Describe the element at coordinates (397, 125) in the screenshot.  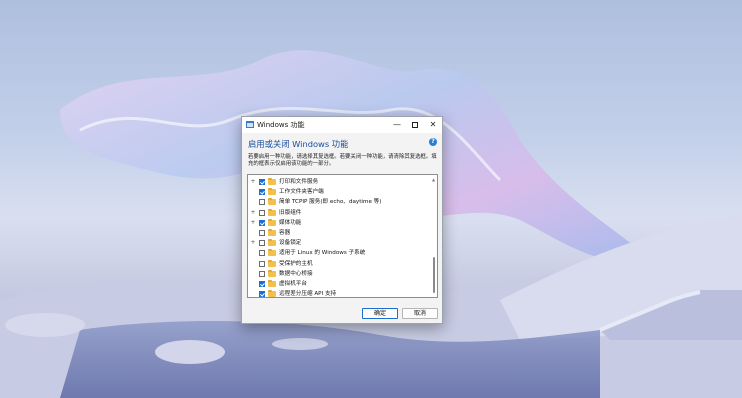
I see `minimize-button: —` at that location.